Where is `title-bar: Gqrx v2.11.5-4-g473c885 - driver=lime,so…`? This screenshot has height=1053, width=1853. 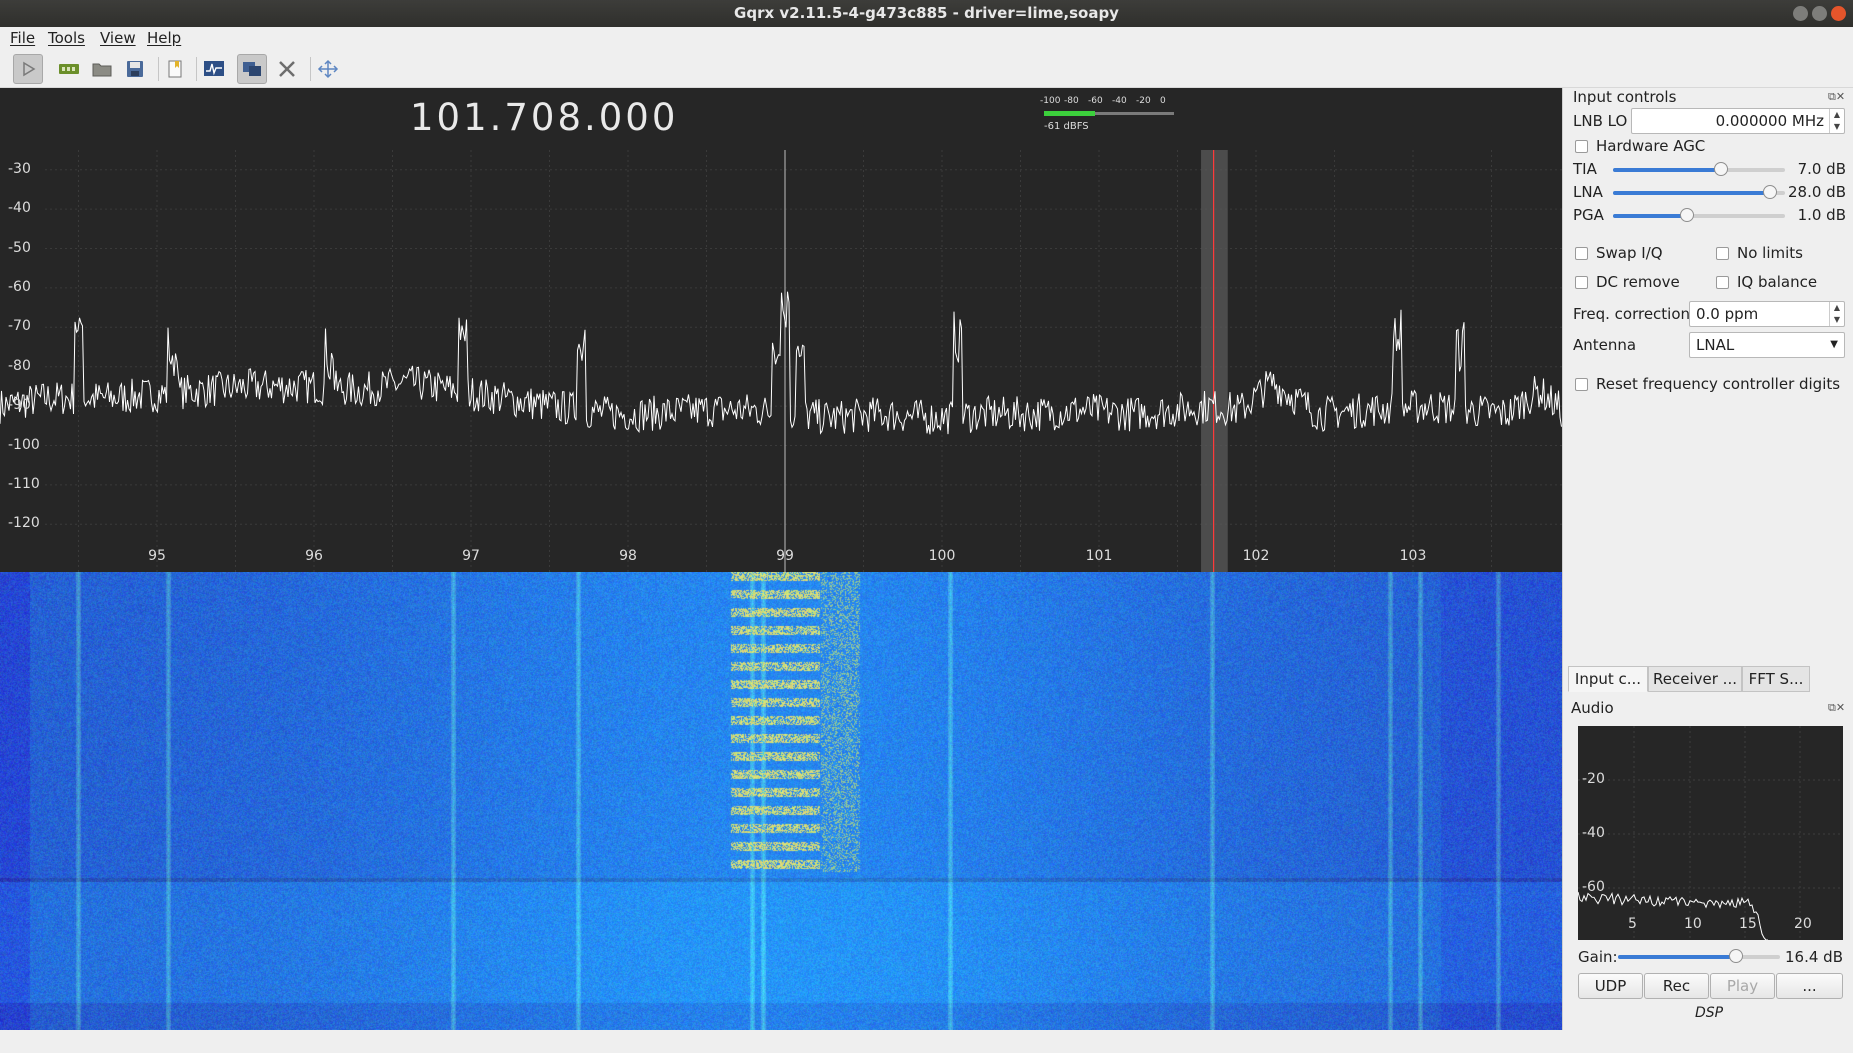 title-bar: Gqrx v2.11.5-4-g473c885 - driver=lime,so… is located at coordinates (926, 13).